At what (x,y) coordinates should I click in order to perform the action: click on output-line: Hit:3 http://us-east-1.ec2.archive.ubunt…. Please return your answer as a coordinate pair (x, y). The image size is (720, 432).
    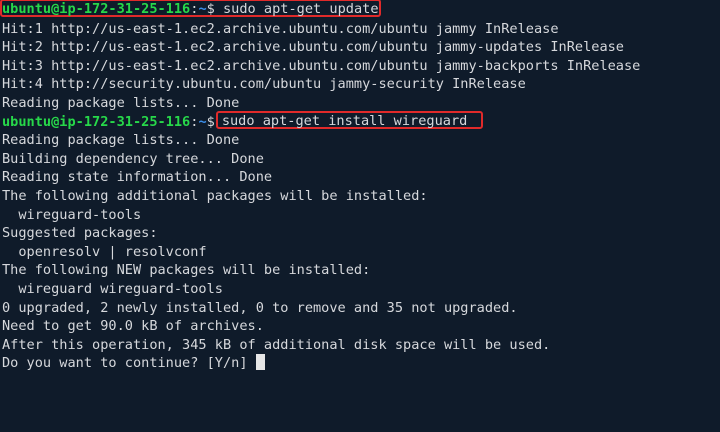
    Looking at the image, I should click on (321, 65).